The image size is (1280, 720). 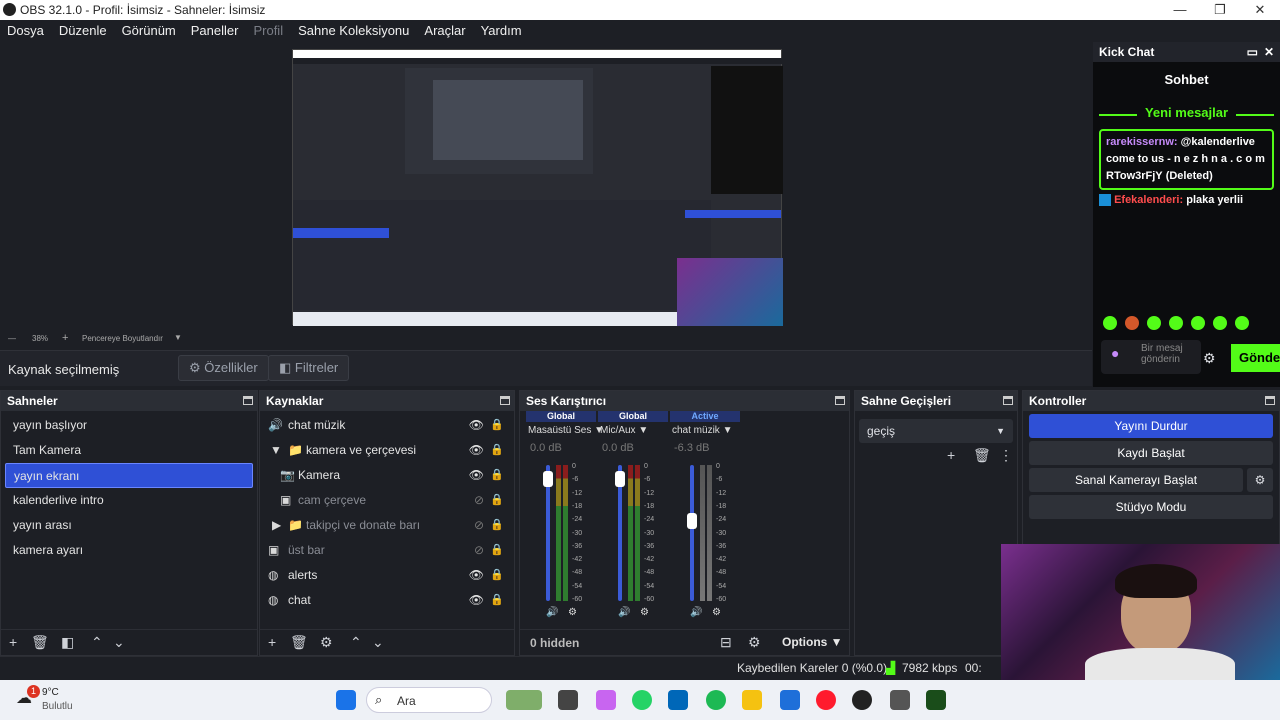 I want to click on whatsapp-icon, so click(x=642, y=700).